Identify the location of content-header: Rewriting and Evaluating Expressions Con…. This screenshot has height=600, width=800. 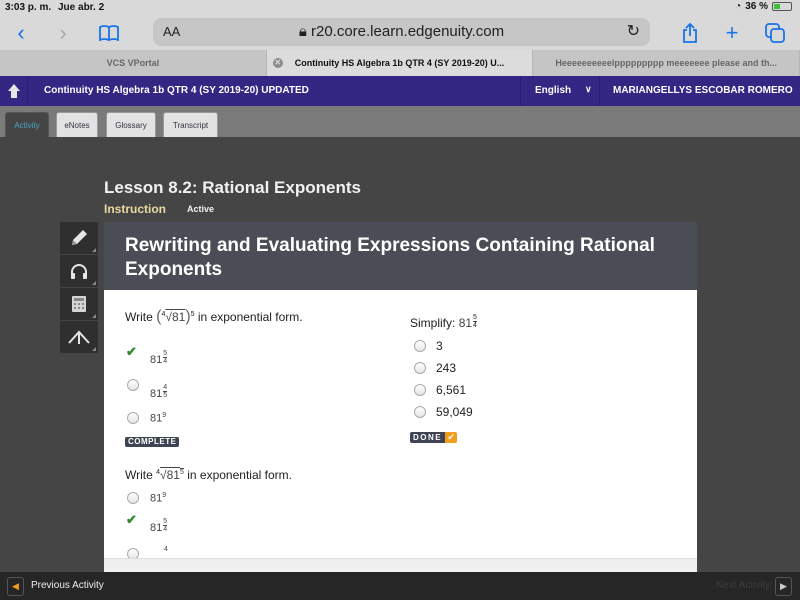
(400, 256).